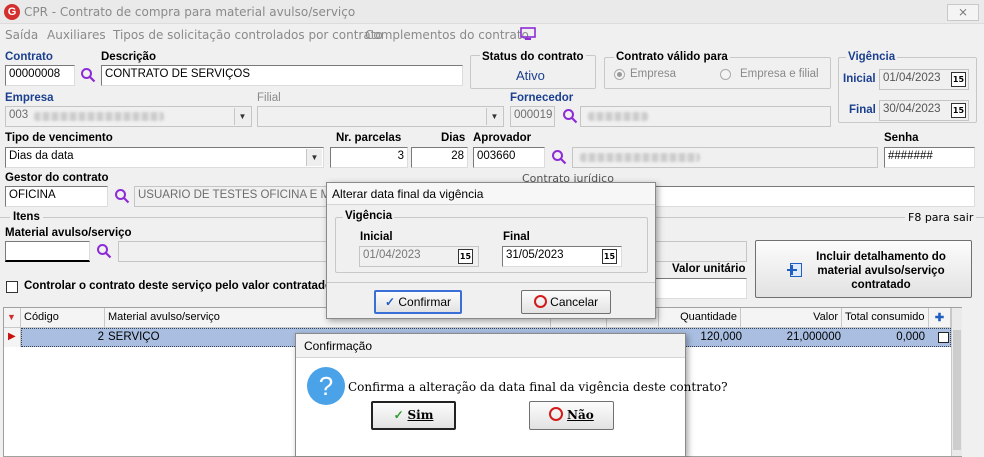 Image resolution: width=984 pixels, height=457 pixels. Describe the element at coordinates (269, 98) in the screenshot. I see `filial-label: Filial` at that location.